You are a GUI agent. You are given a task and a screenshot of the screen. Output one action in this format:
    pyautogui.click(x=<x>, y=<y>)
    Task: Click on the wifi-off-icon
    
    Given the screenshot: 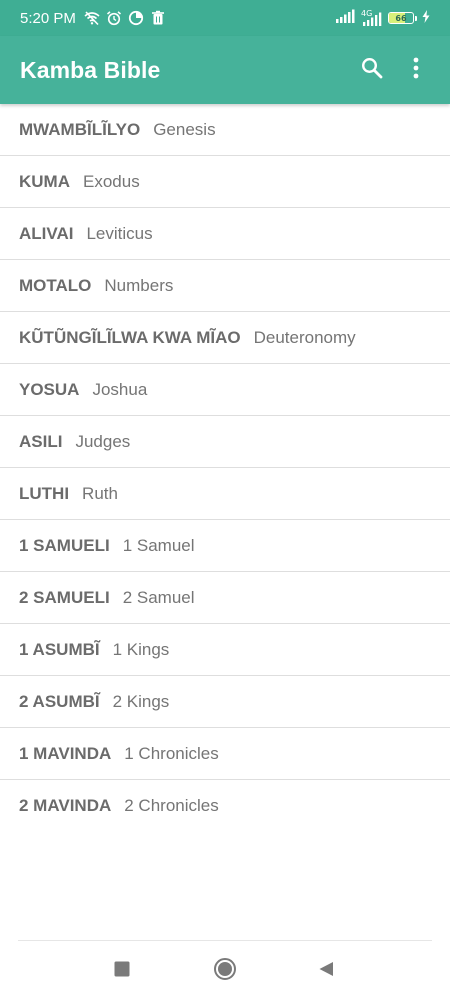 What is the action you would take?
    pyautogui.click(x=92, y=18)
    